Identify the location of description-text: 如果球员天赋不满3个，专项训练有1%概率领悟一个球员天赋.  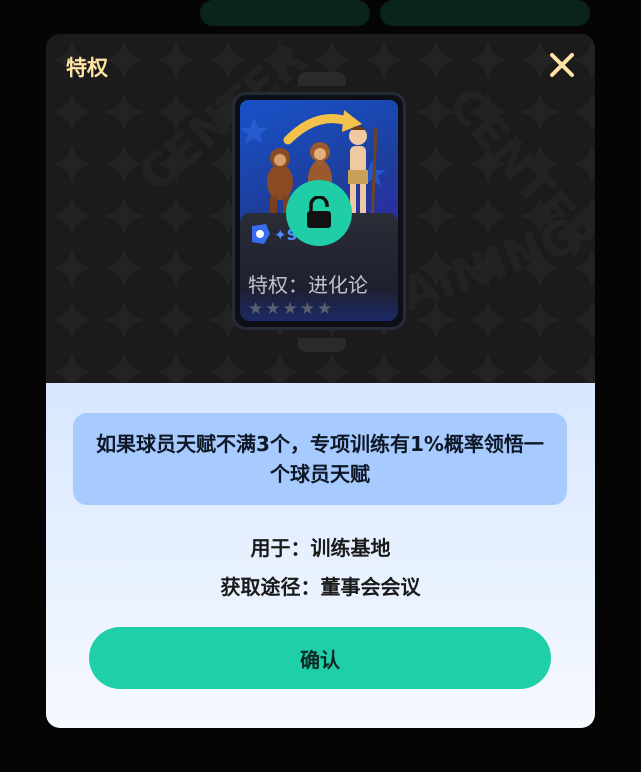
(320, 459).